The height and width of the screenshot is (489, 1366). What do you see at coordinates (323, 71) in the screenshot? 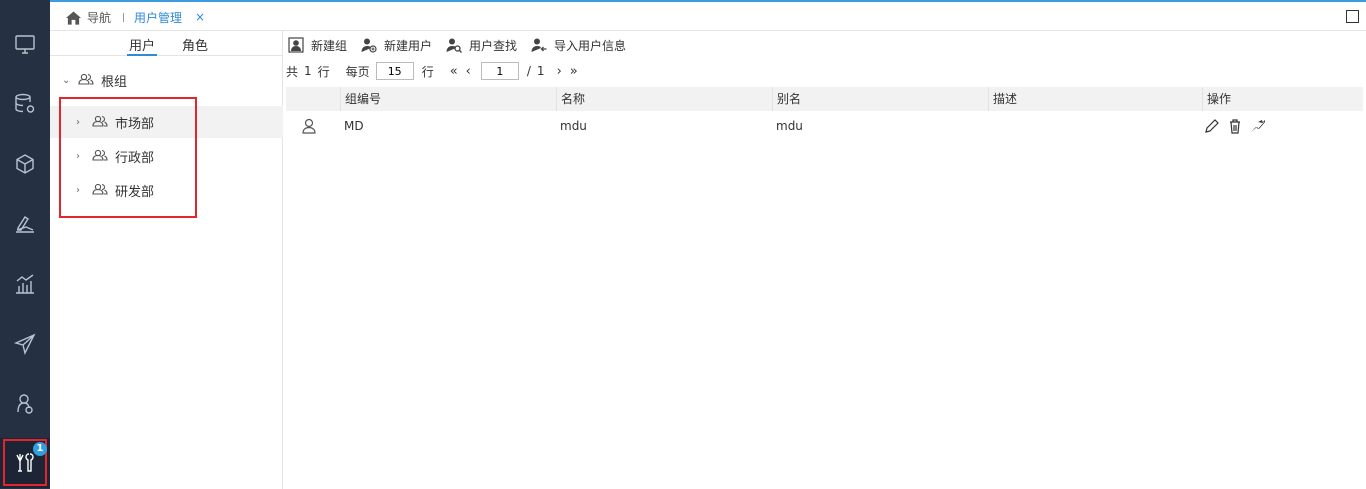
I see `rows-unit: 行` at bounding box center [323, 71].